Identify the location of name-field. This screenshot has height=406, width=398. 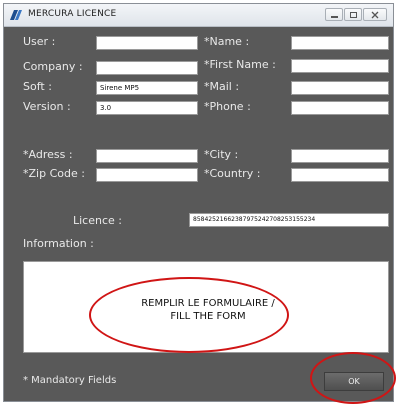
(340, 43).